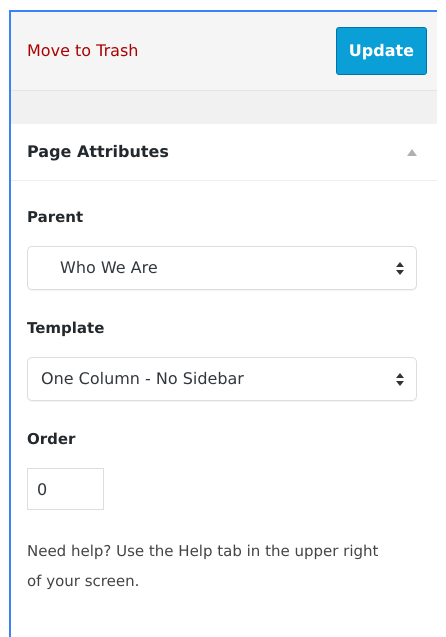 This screenshot has height=637, width=446. I want to click on field-label: Order, so click(51, 439).